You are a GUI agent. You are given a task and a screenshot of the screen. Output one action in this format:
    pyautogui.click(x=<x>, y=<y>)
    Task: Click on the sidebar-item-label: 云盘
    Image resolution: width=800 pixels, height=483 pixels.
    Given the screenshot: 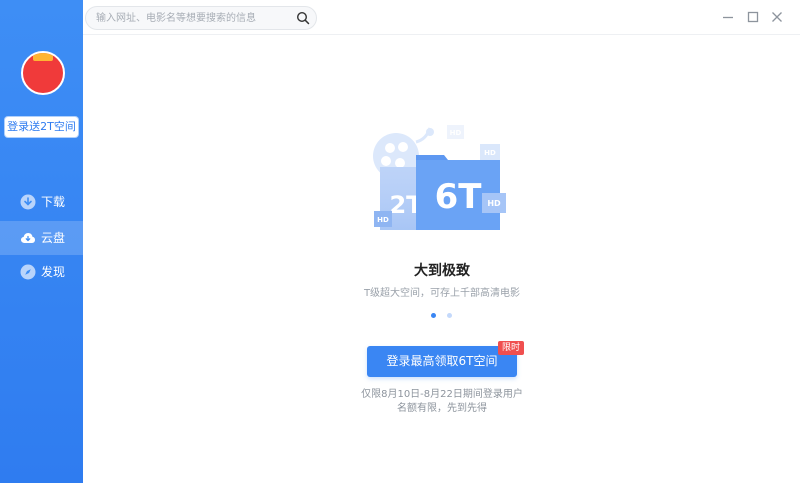 What is the action you would take?
    pyautogui.click(x=53, y=238)
    